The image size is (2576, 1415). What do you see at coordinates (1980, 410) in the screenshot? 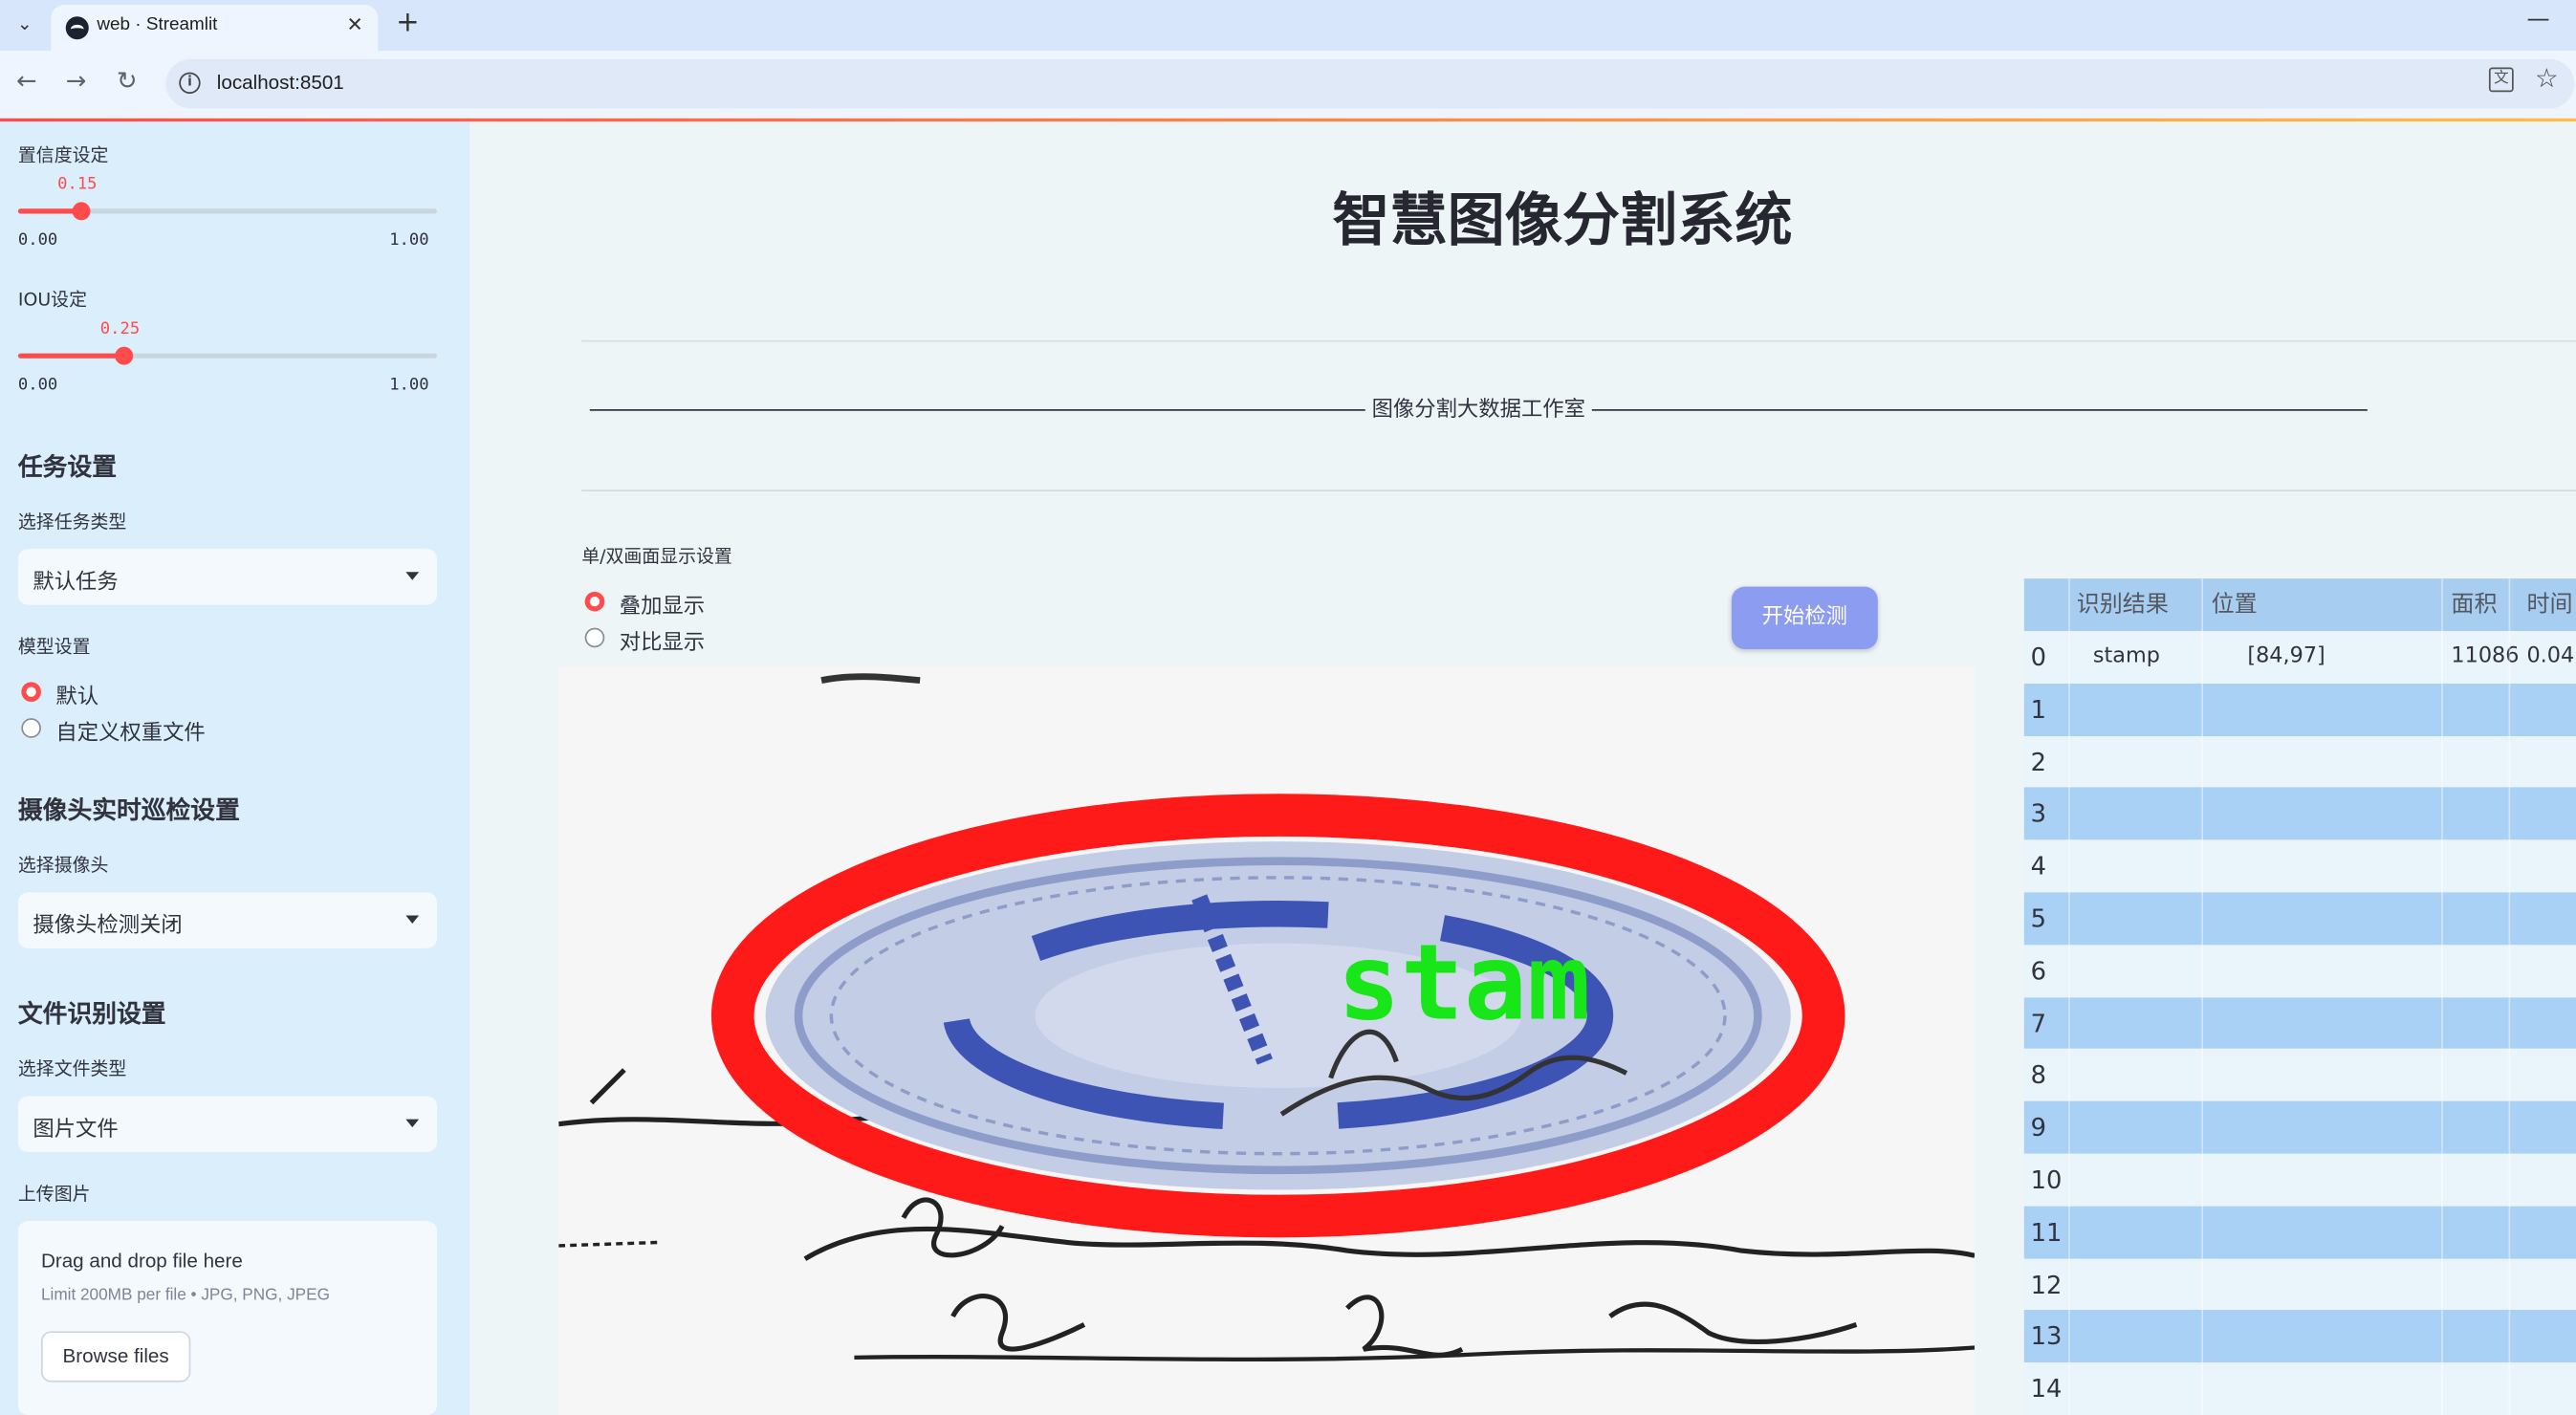
I see `dash-decoration` at bounding box center [1980, 410].